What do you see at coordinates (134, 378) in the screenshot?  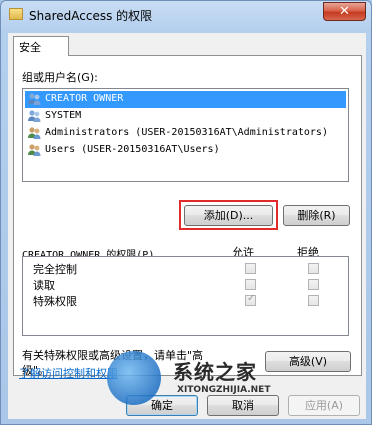 I see `watermark-logo-icon` at bounding box center [134, 378].